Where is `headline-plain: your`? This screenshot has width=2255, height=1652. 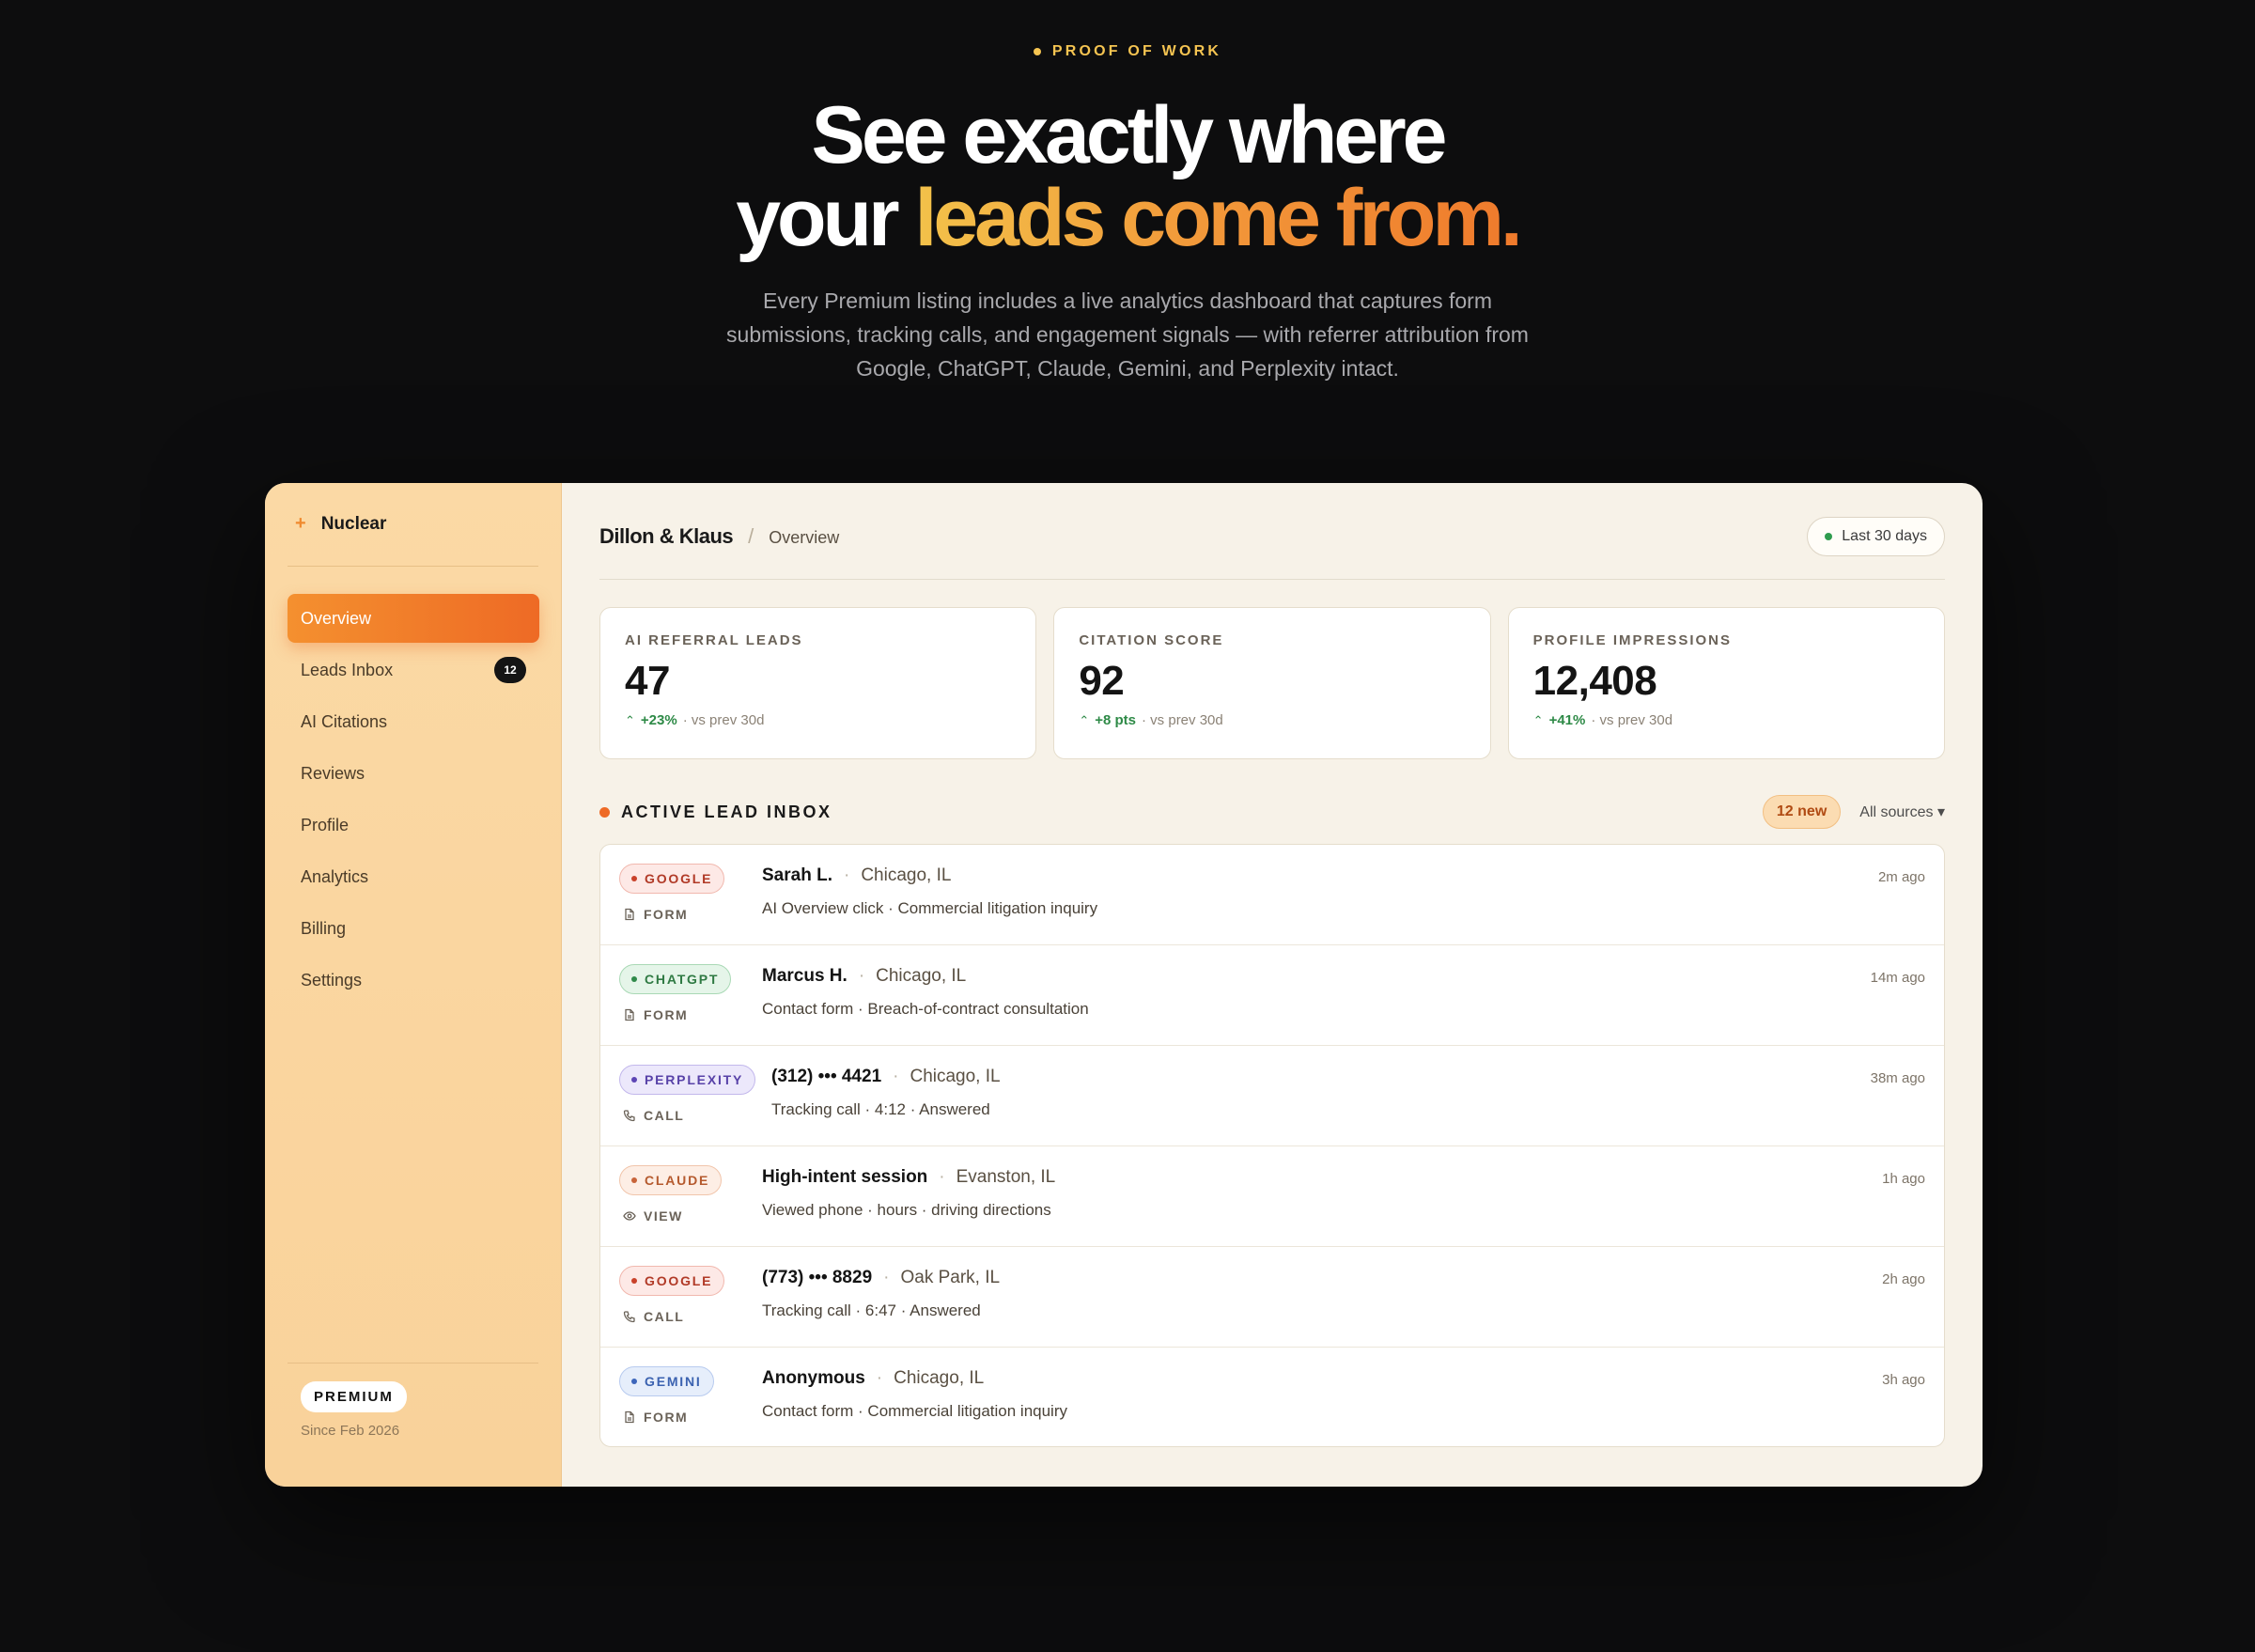
headline-plain: your is located at coordinates (825, 218).